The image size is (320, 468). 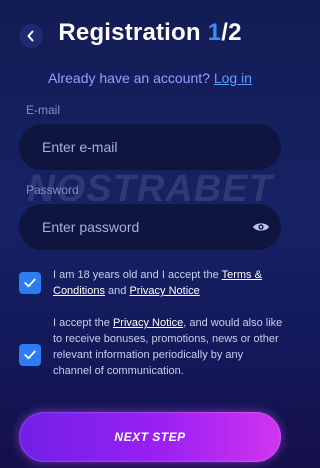 What do you see at coordinates (150, 147) in the screenshot?
I see `email-field` at bounding box center [150, 147].